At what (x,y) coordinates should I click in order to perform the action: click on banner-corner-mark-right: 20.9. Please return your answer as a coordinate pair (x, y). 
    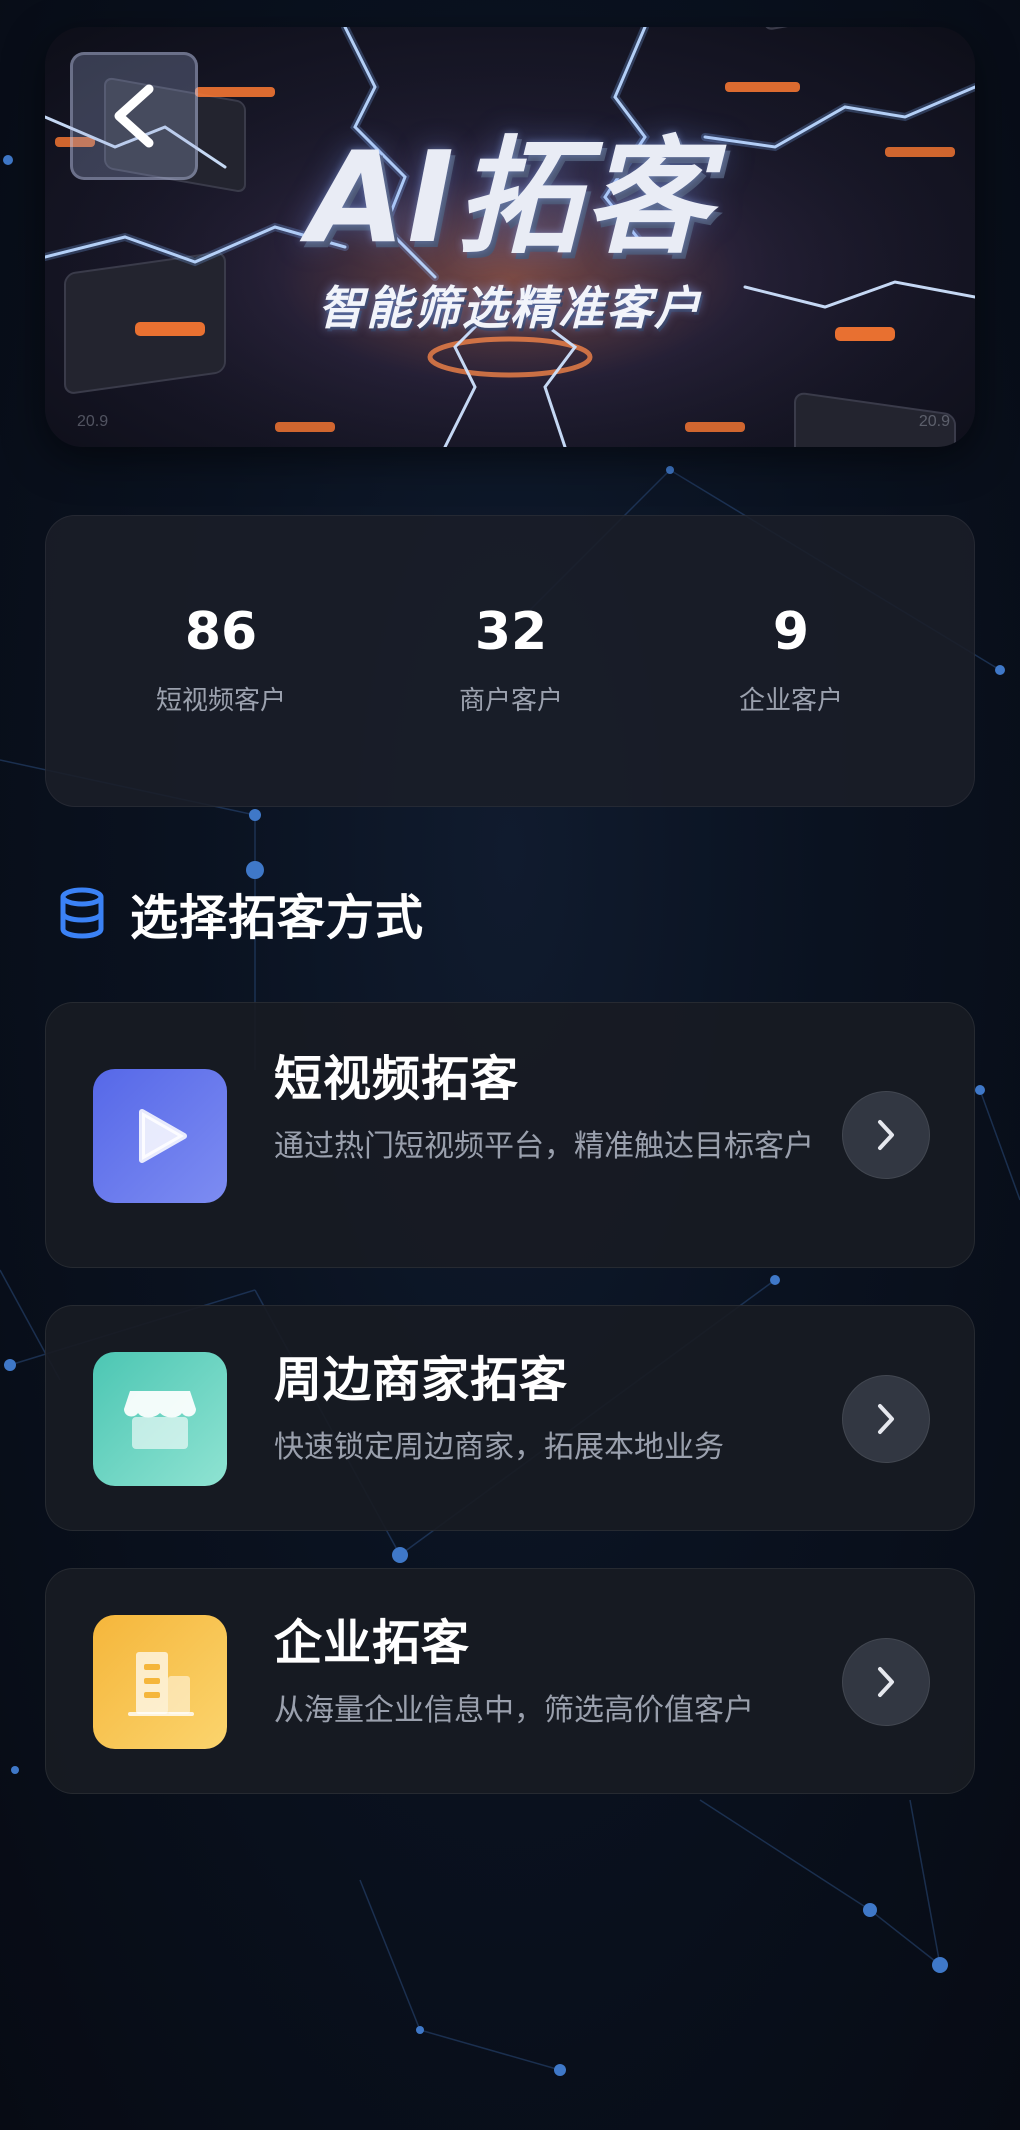
    Looking at the image, I should click on (934, 421).